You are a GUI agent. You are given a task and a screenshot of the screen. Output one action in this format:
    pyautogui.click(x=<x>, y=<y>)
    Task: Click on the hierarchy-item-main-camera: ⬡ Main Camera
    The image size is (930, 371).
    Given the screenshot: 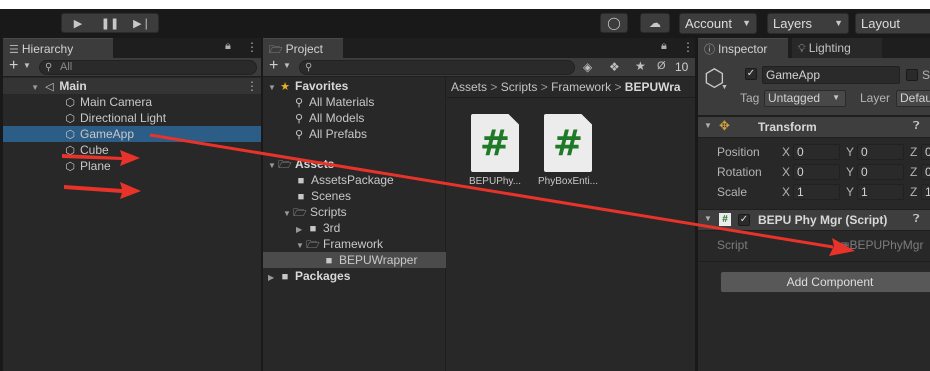 What is the action you would take?
    pyautogui.click(x=107, y=102)
    